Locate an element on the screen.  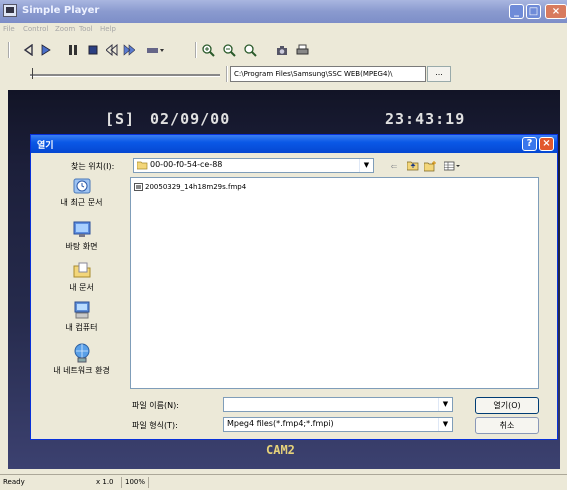
file-name: 20050329_14h18m29s.fmp4 is located at coordinates (196, 187).